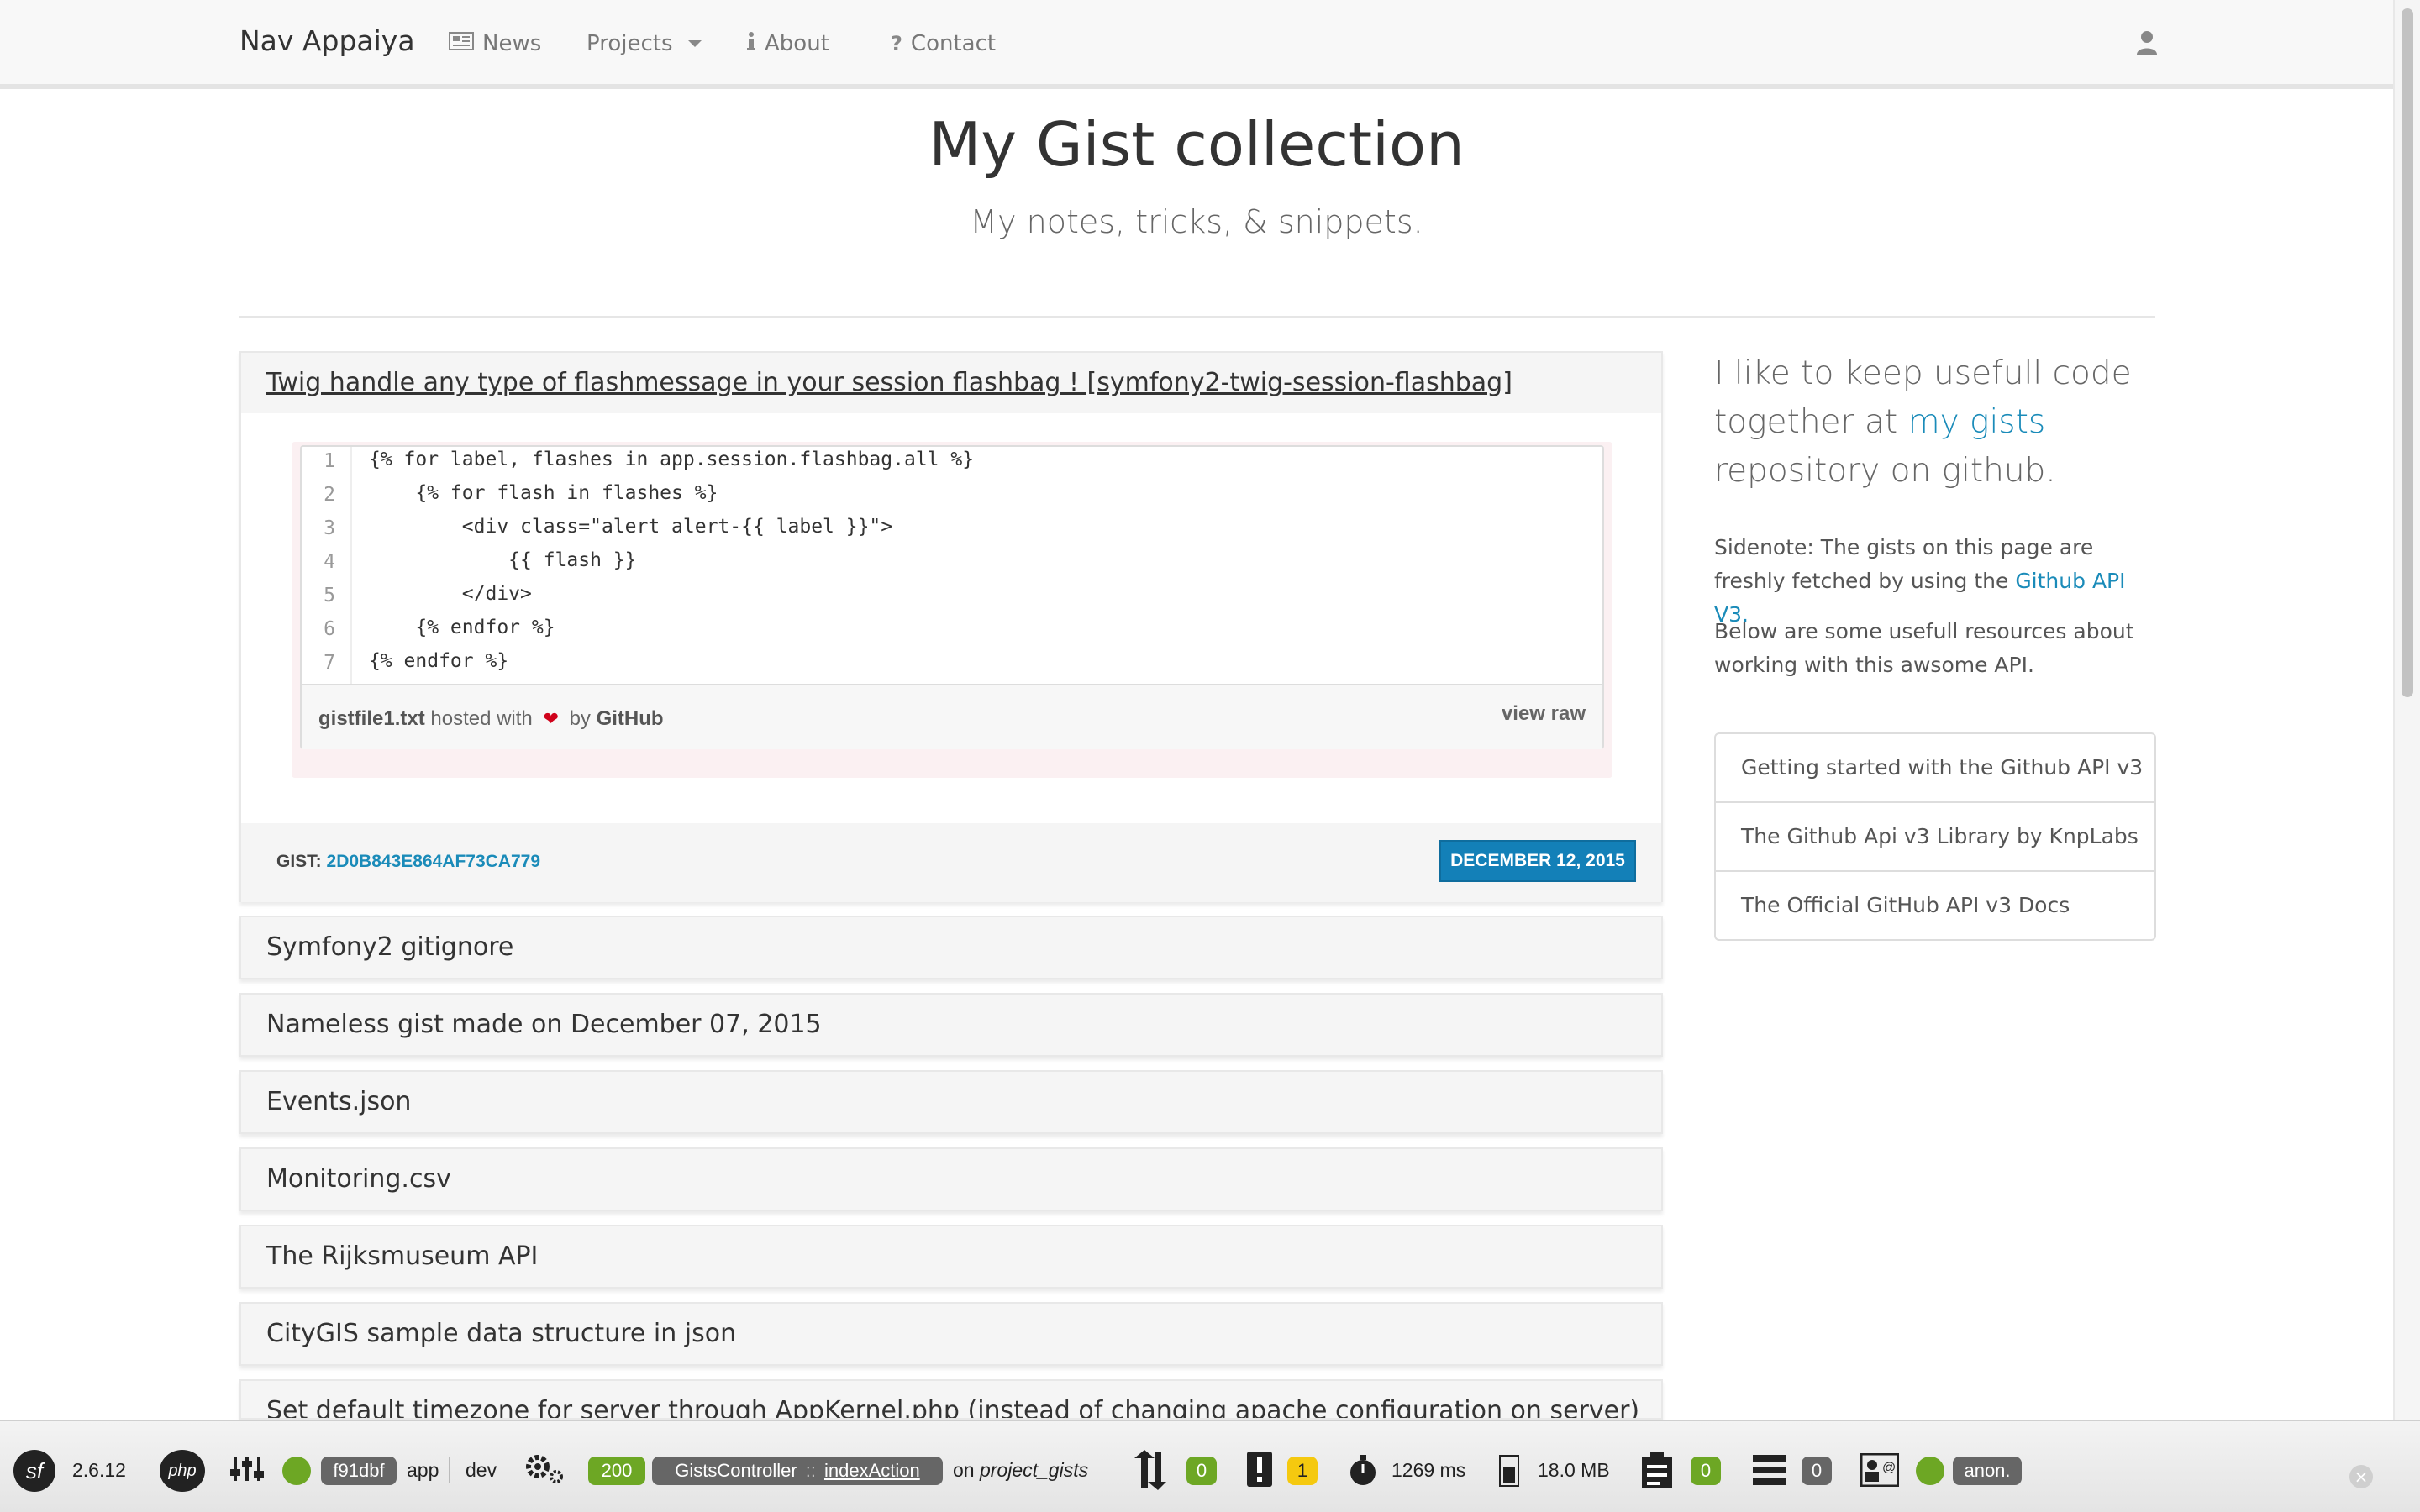 This screenshot has width=2420, height=1512. I want to click on line-number: 1, so click(329, 461).